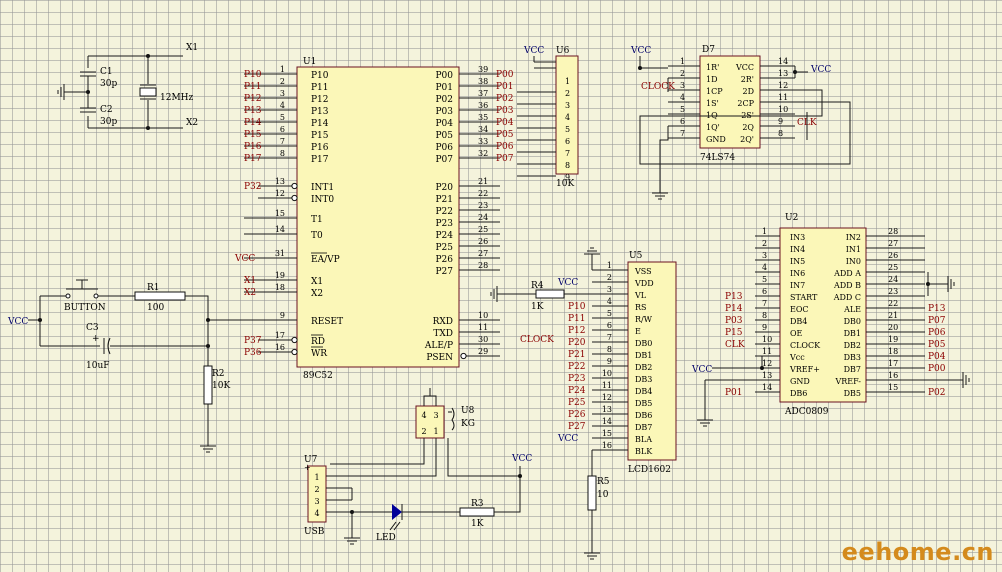  What do you see at coordinates (636, 256) in the screenshot?
I see `lcd-ref: U5` at bounding box center [636, 256].